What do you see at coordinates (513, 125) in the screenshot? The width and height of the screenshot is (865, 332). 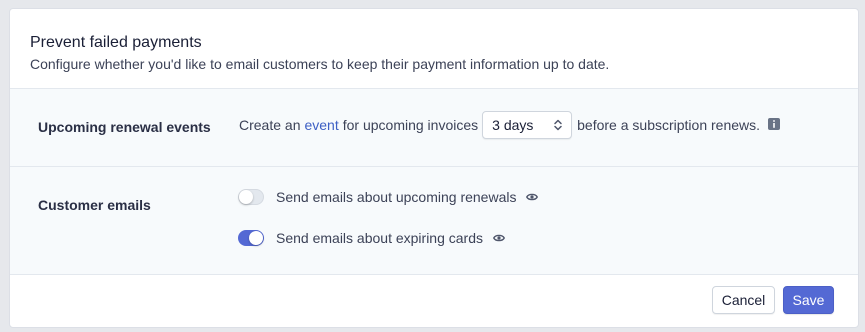 I see `renewal-days-value: 3 days` at bounding box center [513, 125].